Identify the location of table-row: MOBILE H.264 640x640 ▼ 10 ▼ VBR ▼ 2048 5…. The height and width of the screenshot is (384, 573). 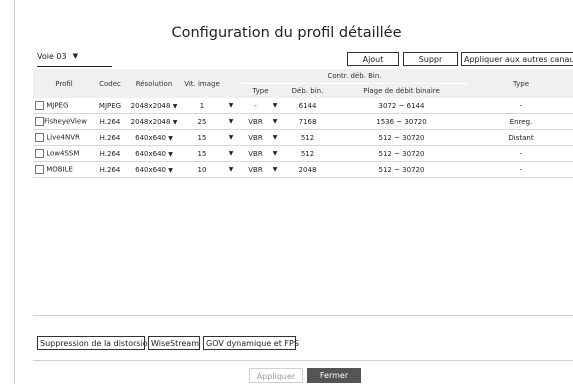
(303, 169).